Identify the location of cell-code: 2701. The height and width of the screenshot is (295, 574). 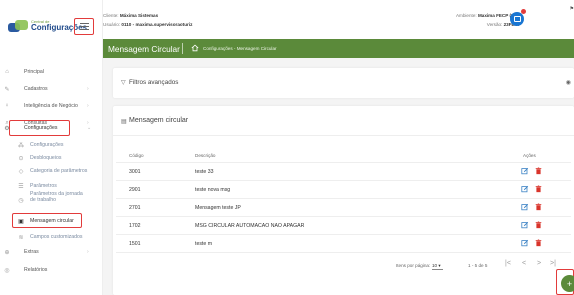
(135, 208).